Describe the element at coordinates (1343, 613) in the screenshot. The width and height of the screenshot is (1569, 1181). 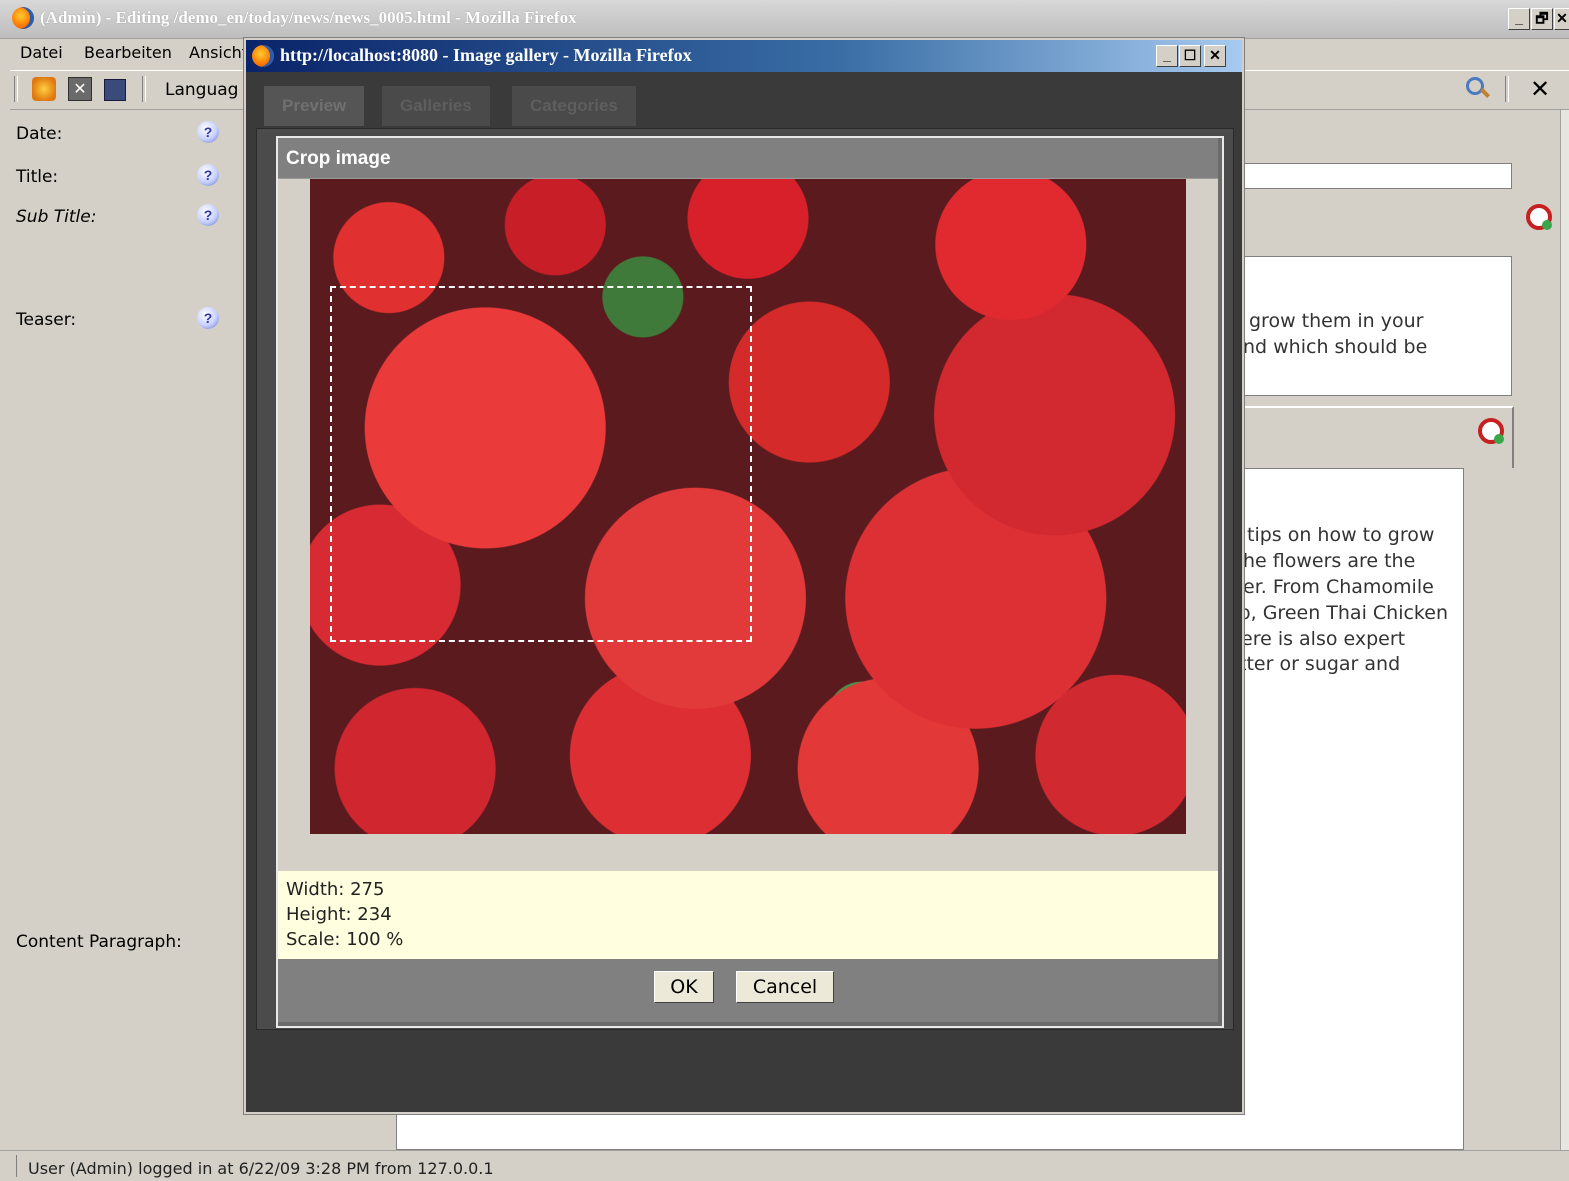
I see `content-text-line: o, Green Thai Chicken` at that location.